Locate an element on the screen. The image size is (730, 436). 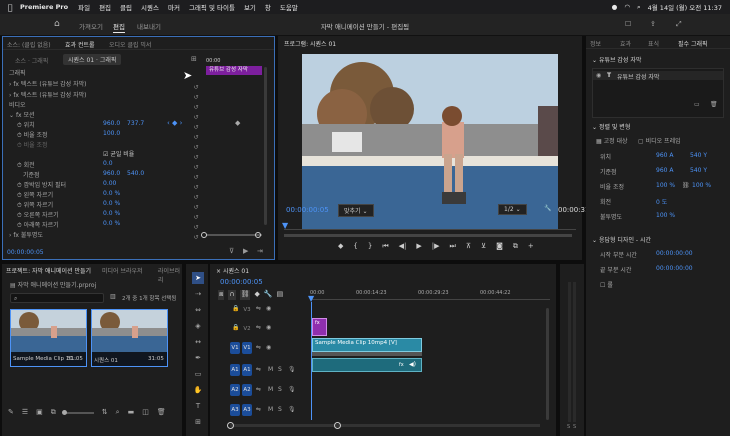
tab-import: 가져오기 is located at coordinates (91, 26).